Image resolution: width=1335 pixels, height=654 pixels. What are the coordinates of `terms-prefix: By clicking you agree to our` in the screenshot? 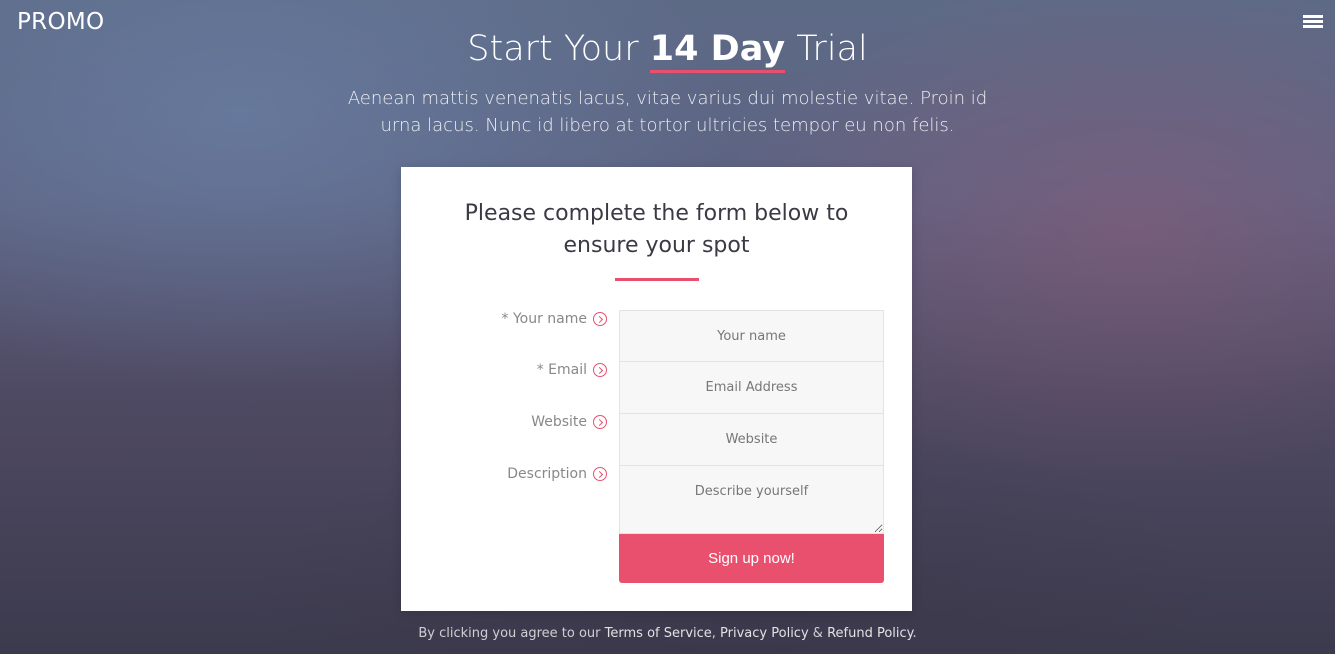 It's located at (511, 633).